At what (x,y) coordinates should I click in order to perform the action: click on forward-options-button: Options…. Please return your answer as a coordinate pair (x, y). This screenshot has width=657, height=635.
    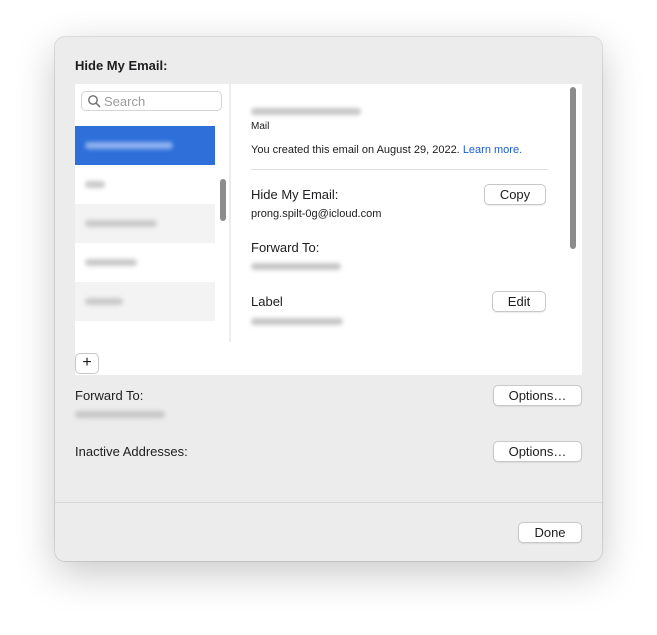
    Looking at the image, I should click on (537, 395).